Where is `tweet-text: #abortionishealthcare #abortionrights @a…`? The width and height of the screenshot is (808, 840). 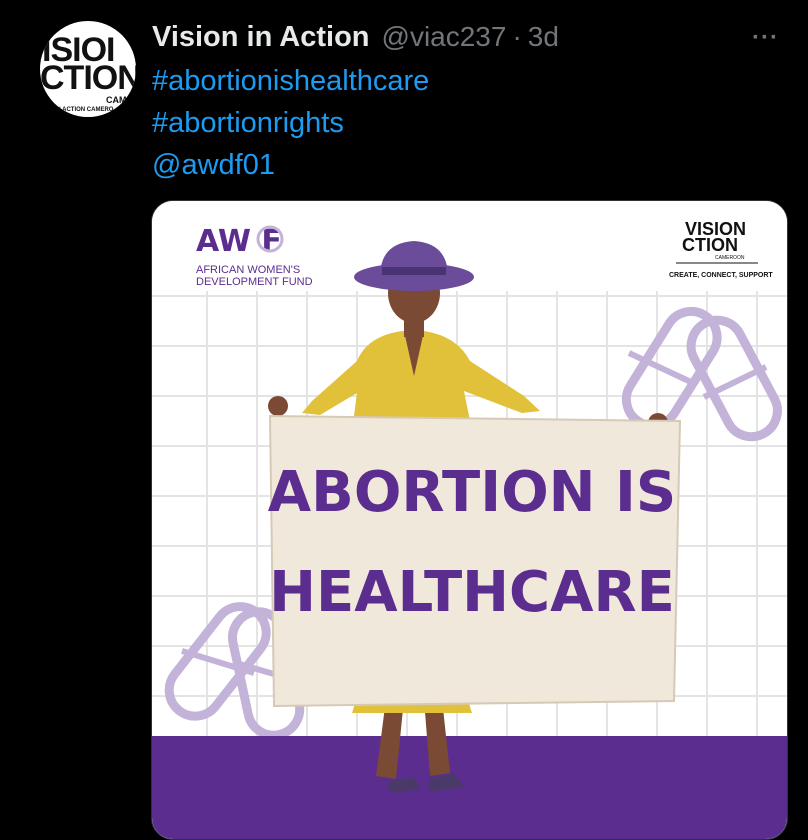 tweet-text: #abortionishealthcare #abortionrights @a… is located at coordinates (290, 123).